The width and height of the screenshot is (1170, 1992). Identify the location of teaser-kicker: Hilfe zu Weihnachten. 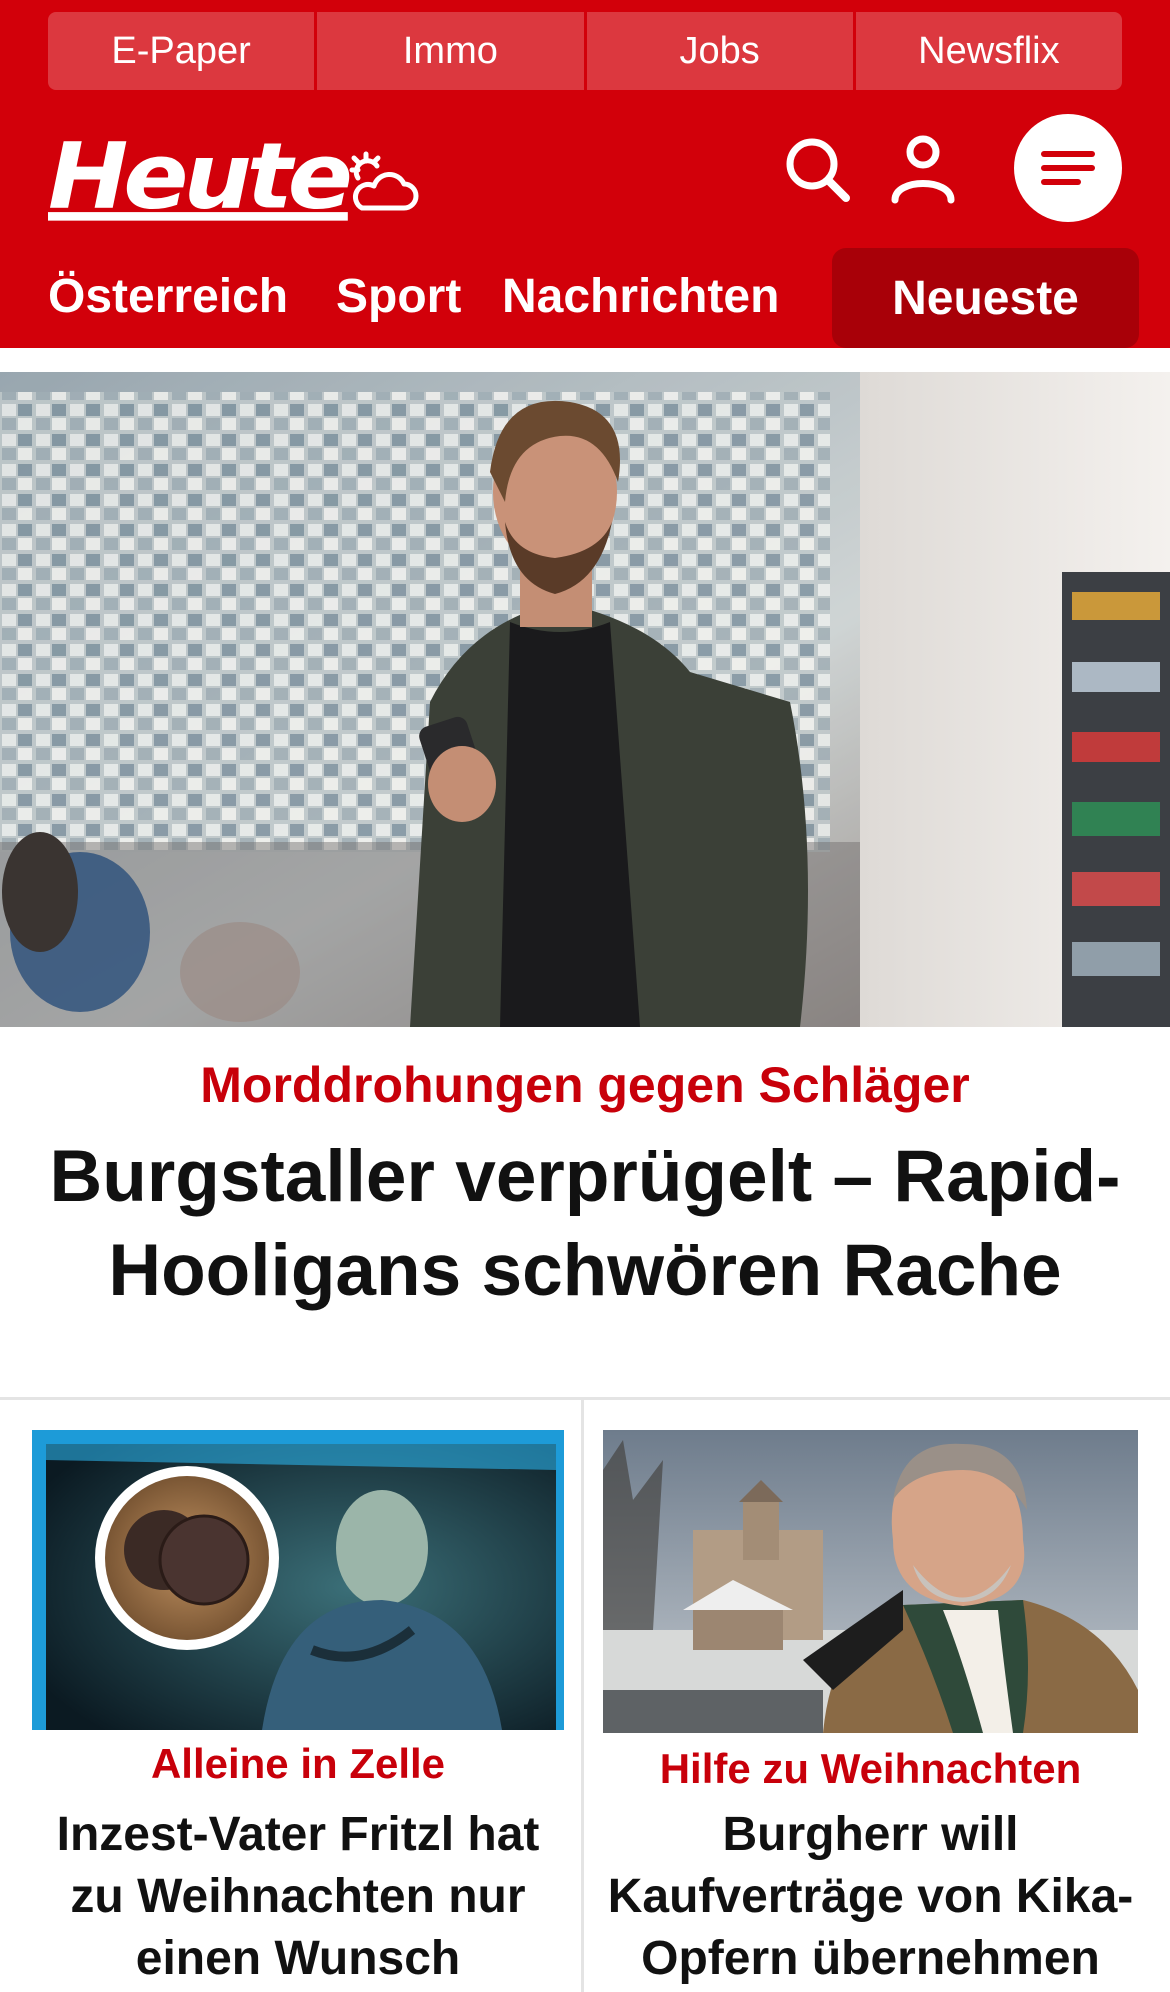
(870, 1768).